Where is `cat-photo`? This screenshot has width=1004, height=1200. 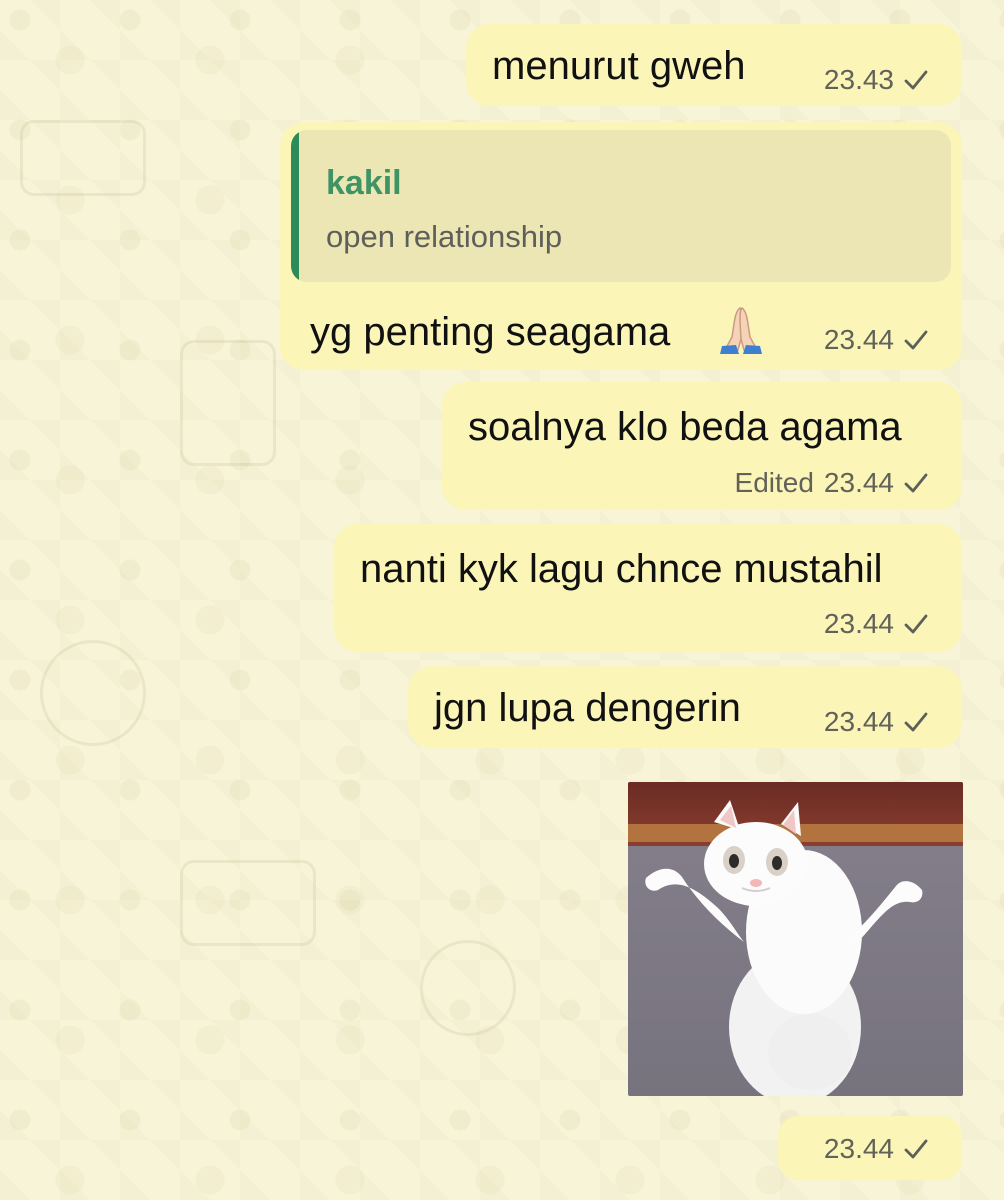
cat-photo is located at coordinates (795, 939).